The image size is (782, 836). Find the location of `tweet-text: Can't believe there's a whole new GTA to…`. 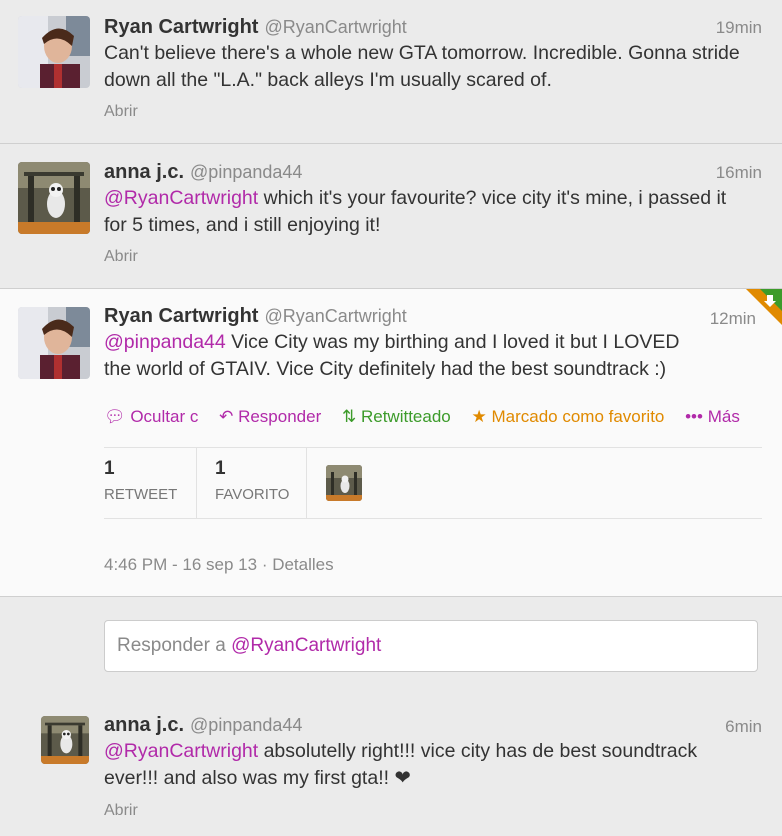

tweet-text: Can't believe there's a whole new GTA to… is located at coordinates (422, 66).